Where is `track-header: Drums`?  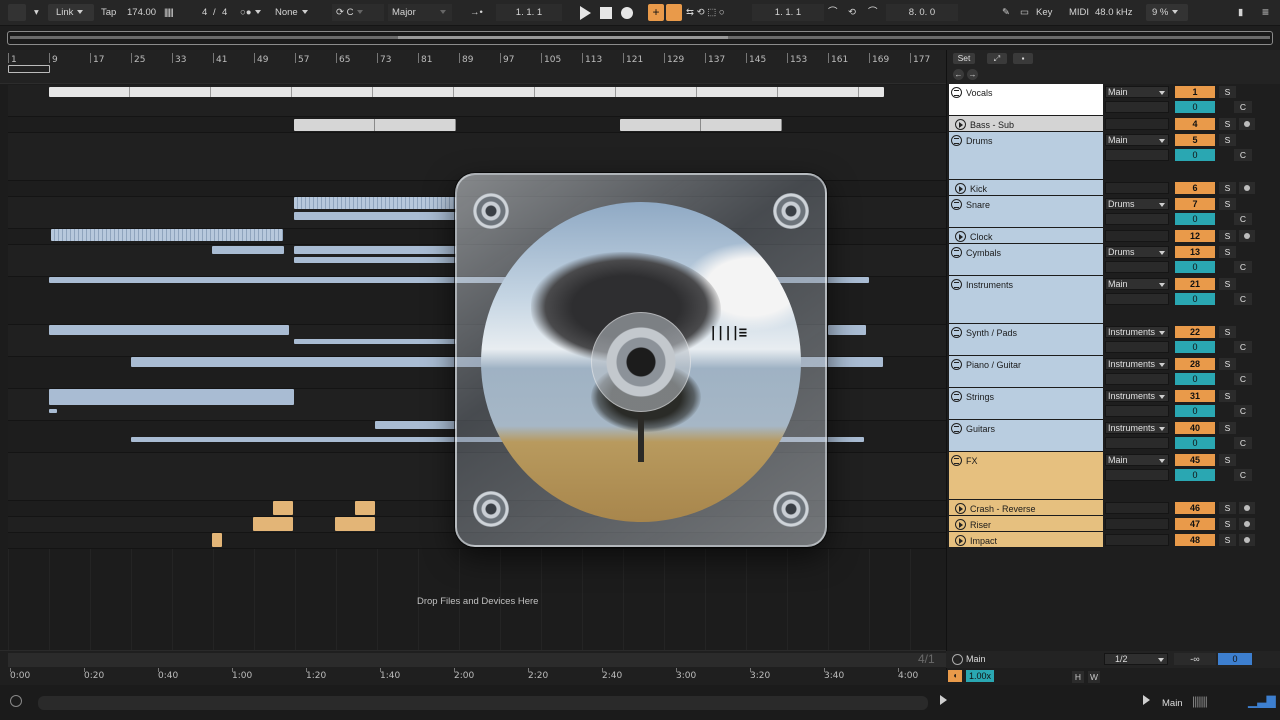 track-header: Drums is located at coordinates (1026, 156).